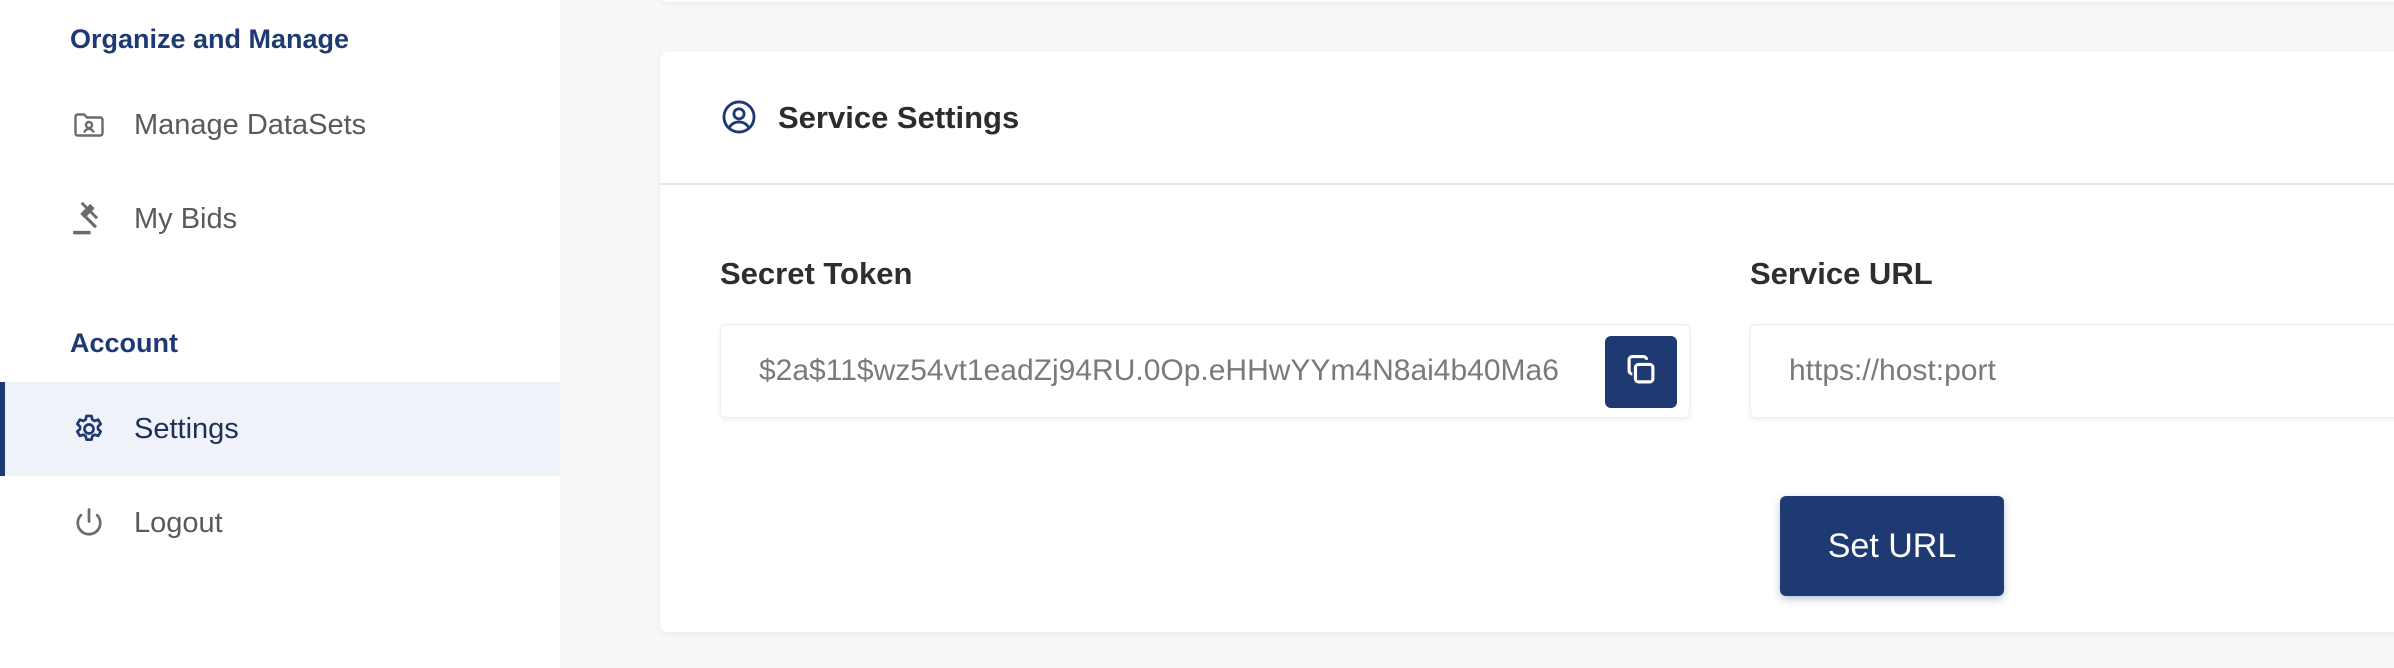 This screenshot has width=2394, height=668. Describe the element at coordinates (1892, 546) in the screenshot. I see `set-url-button: Set URL` at that location.